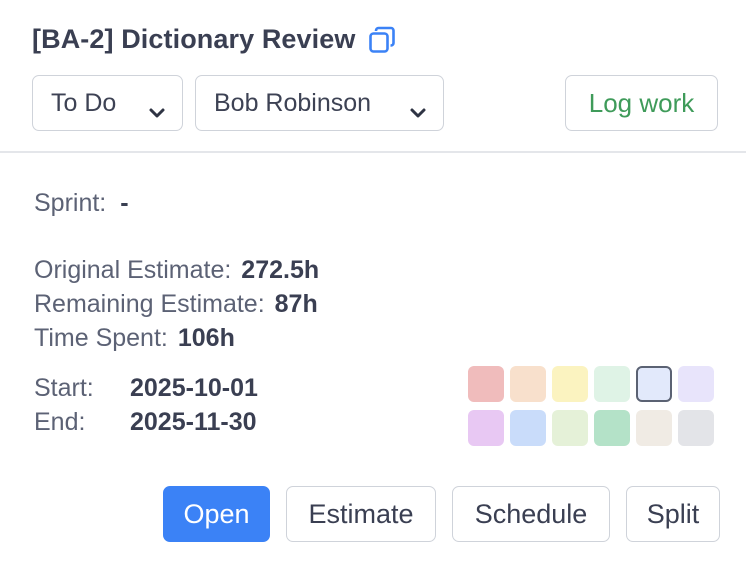  What do you see at coordinates (193, 422) in the screenshot?
I see `end-date-value: 2025-11-30` at bounding box center [193, 422].